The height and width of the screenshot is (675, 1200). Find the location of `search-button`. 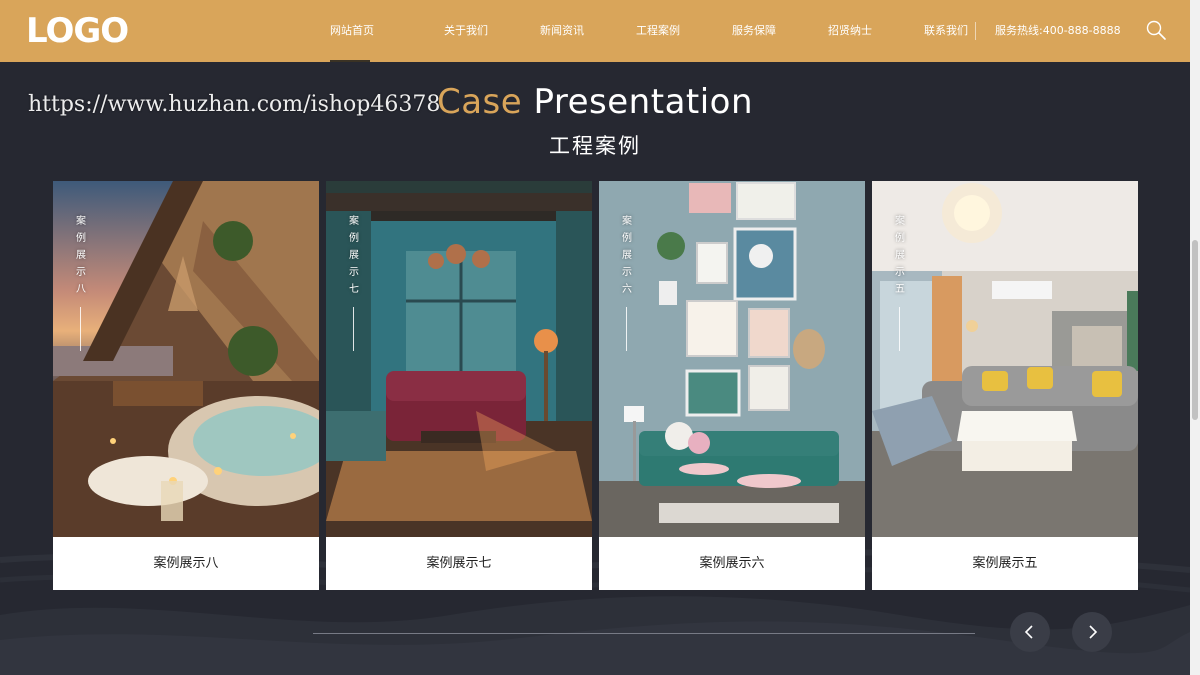

search-button is located at coordinates (1156, 30).